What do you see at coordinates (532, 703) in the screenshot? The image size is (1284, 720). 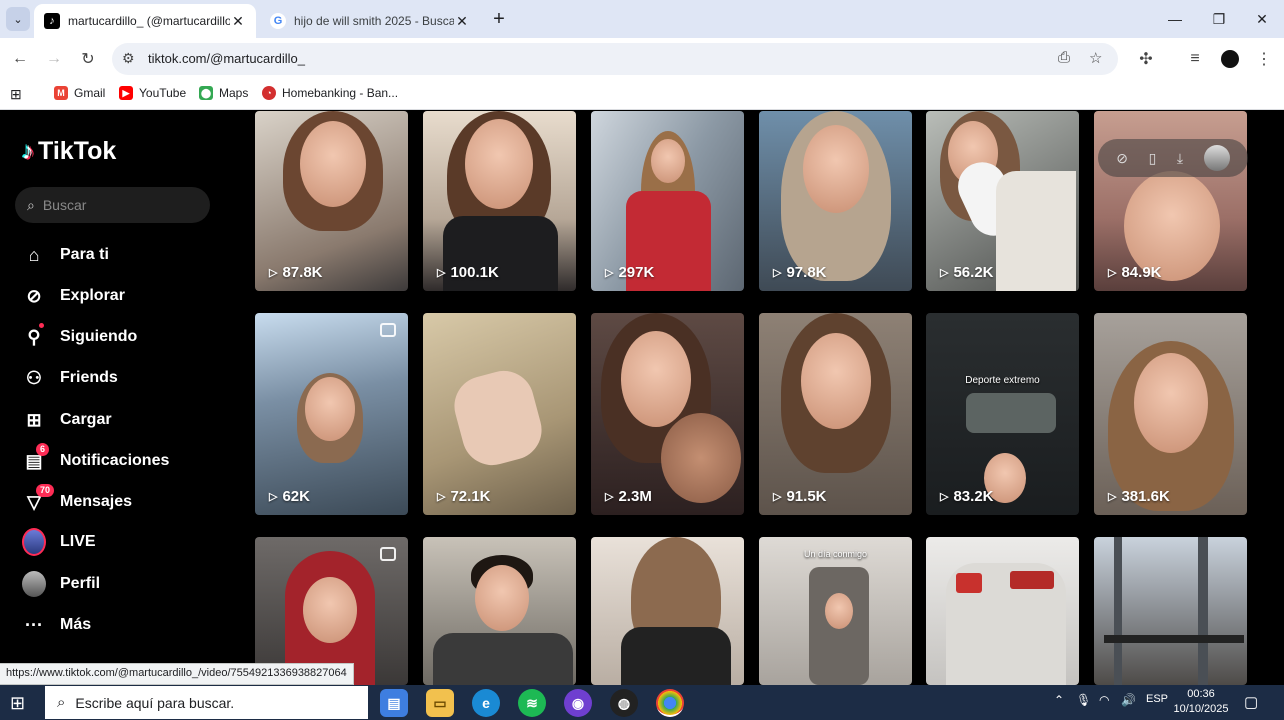 I see `spotify-icon: ≋` at bounding box center [532, 703].